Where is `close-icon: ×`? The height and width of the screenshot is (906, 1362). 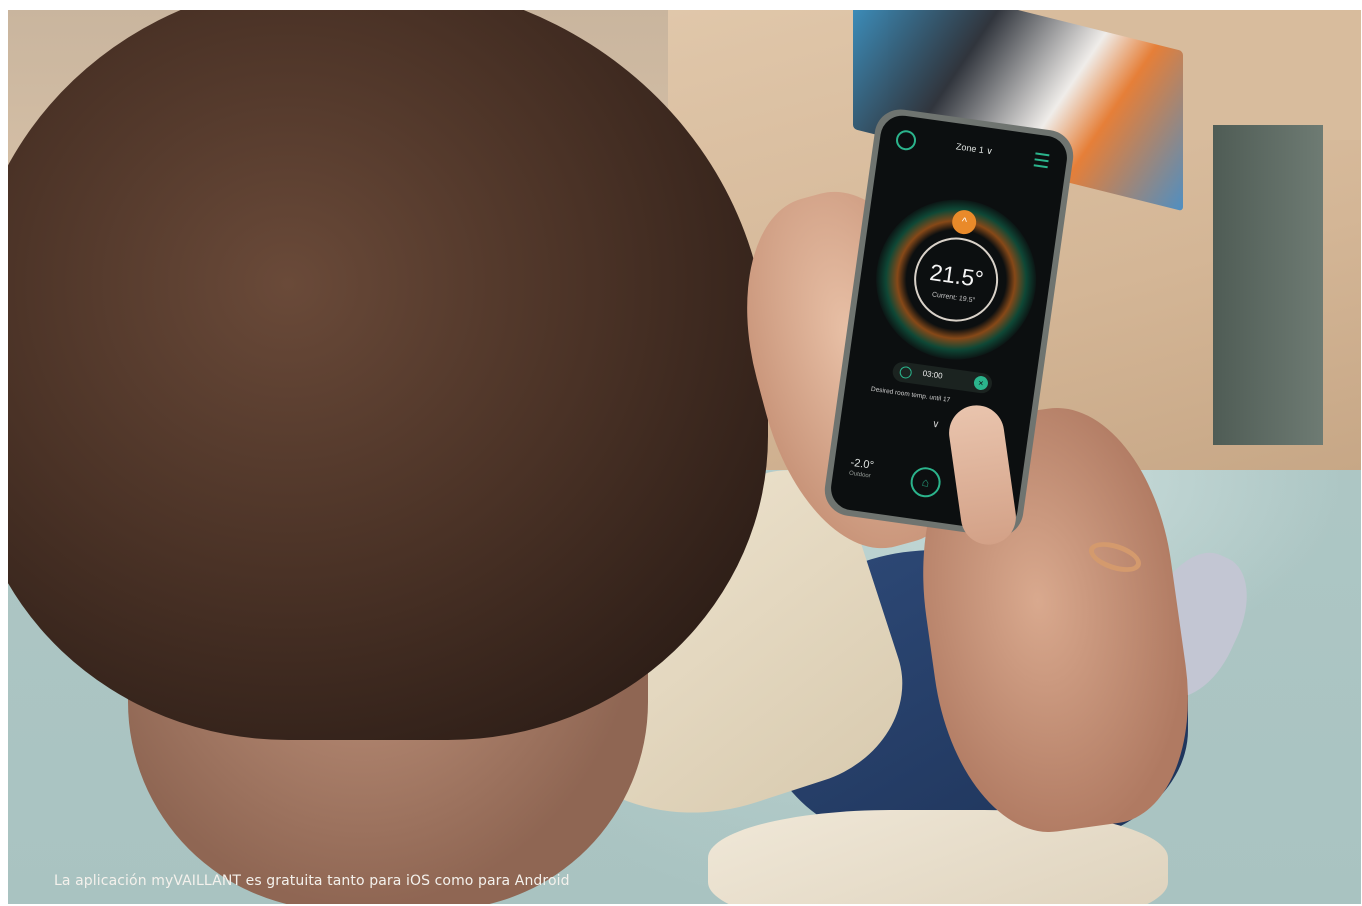 close-icon: × is located at coordinates (981, 383).